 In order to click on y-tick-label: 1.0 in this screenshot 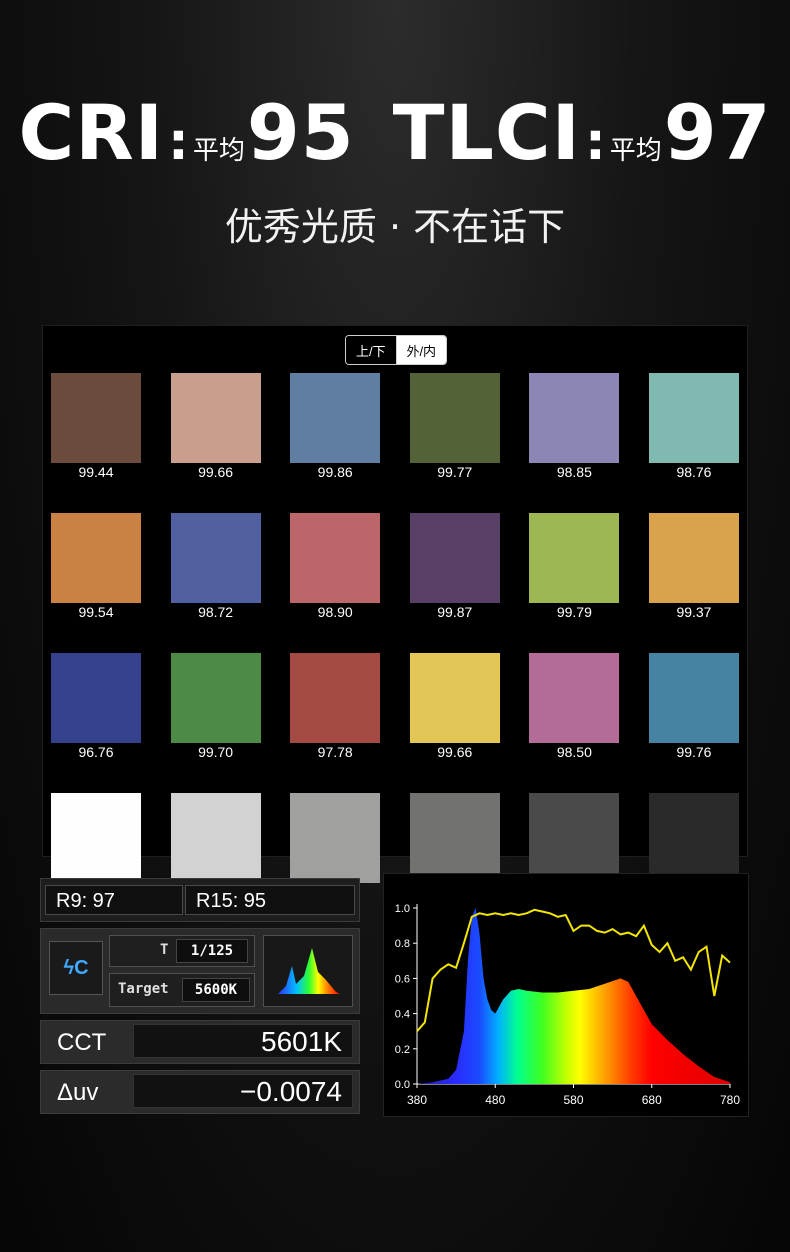, I will do `click(402, 909)`.